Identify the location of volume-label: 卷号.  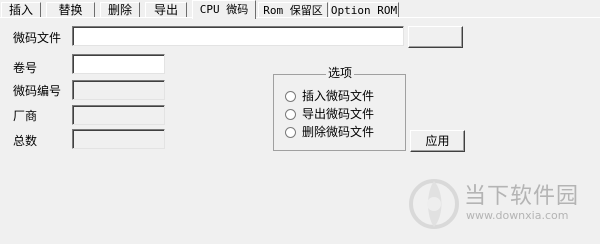
(25, 68).